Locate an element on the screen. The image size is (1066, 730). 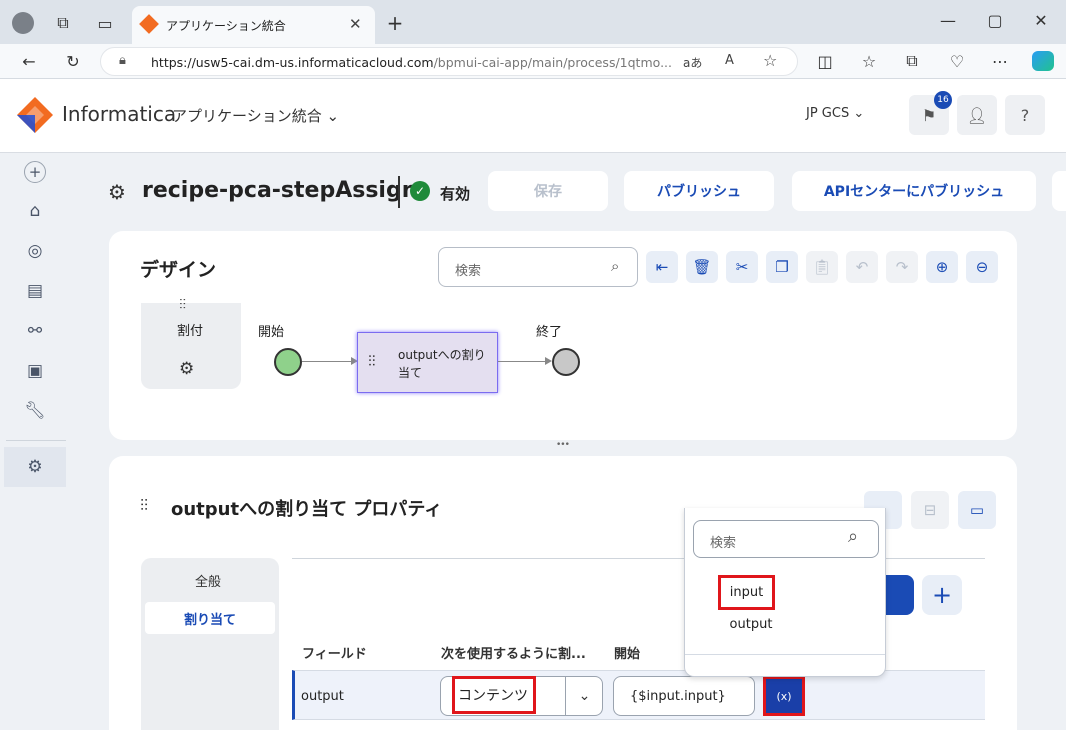
explore-compass-icon: ◎ is located at coordinates (35, 251).